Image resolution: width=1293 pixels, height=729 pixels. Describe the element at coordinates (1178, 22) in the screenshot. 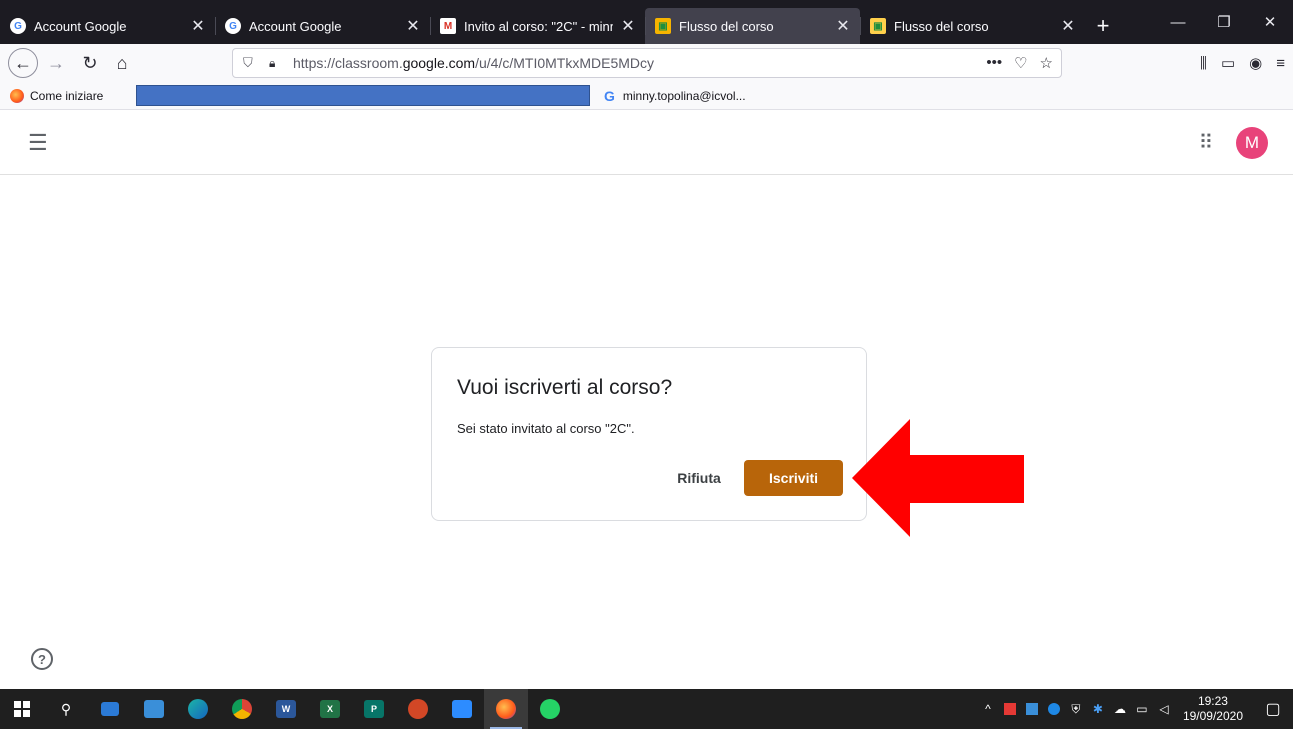

I see `minimize-icon: —` at that location.